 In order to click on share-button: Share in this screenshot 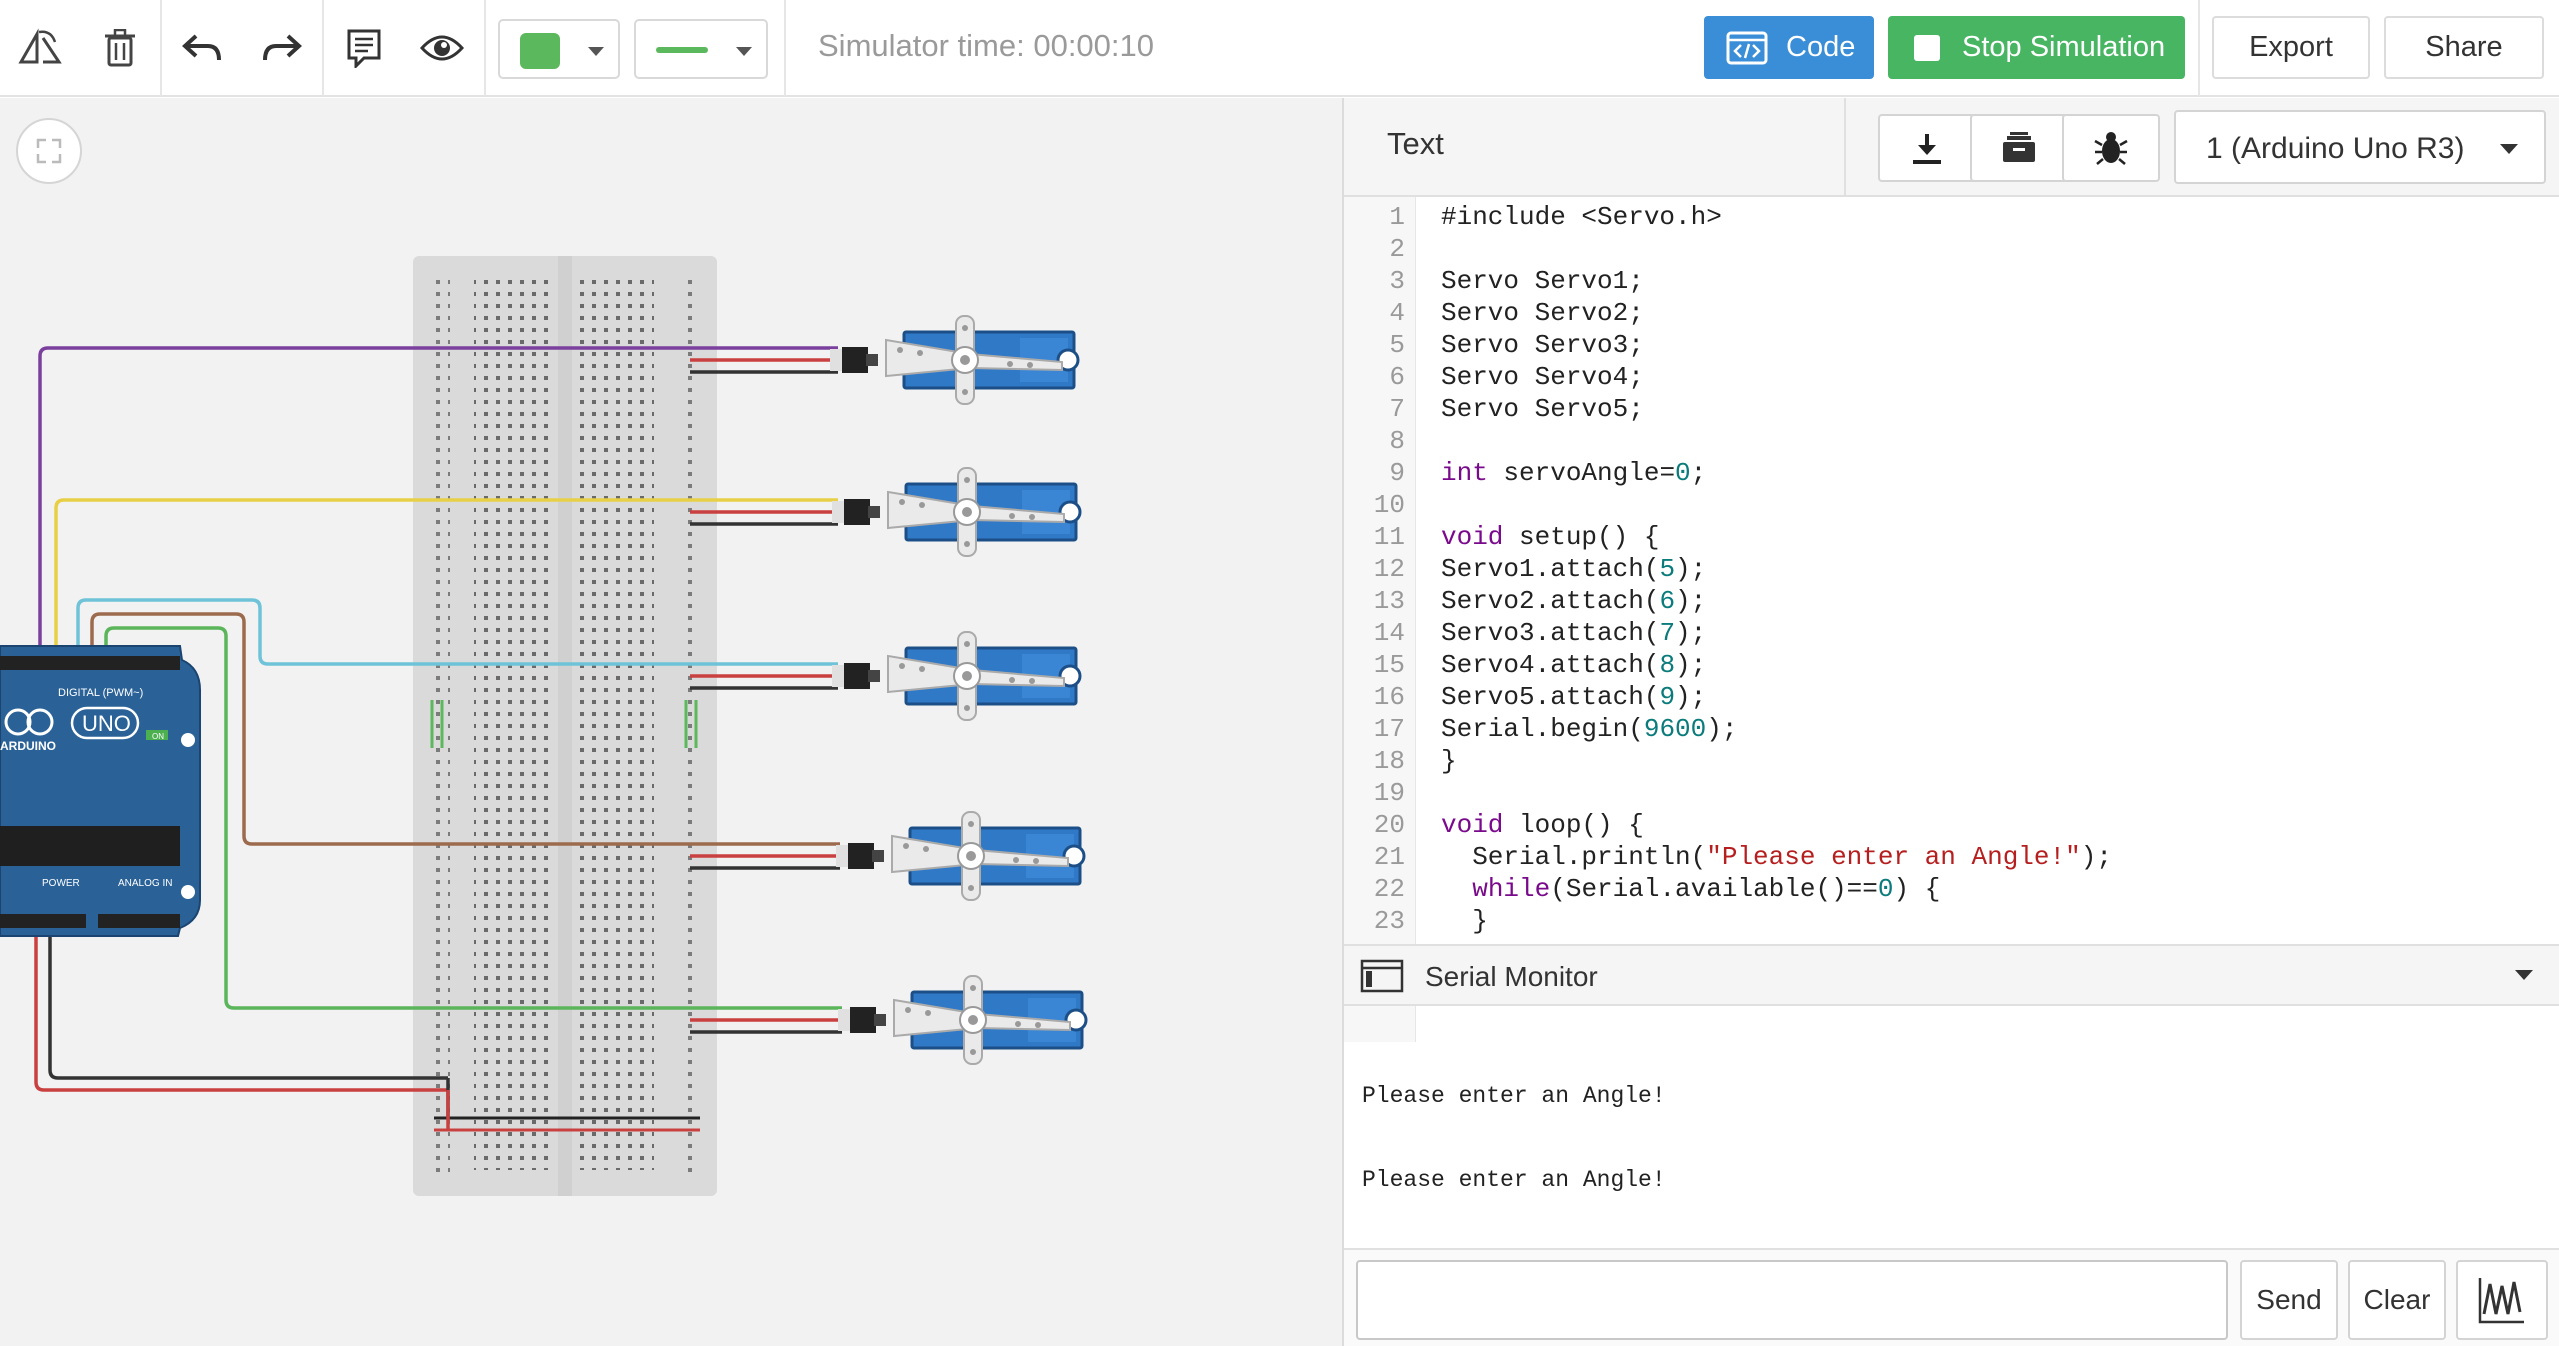, I will do `click(2464, 47)`.